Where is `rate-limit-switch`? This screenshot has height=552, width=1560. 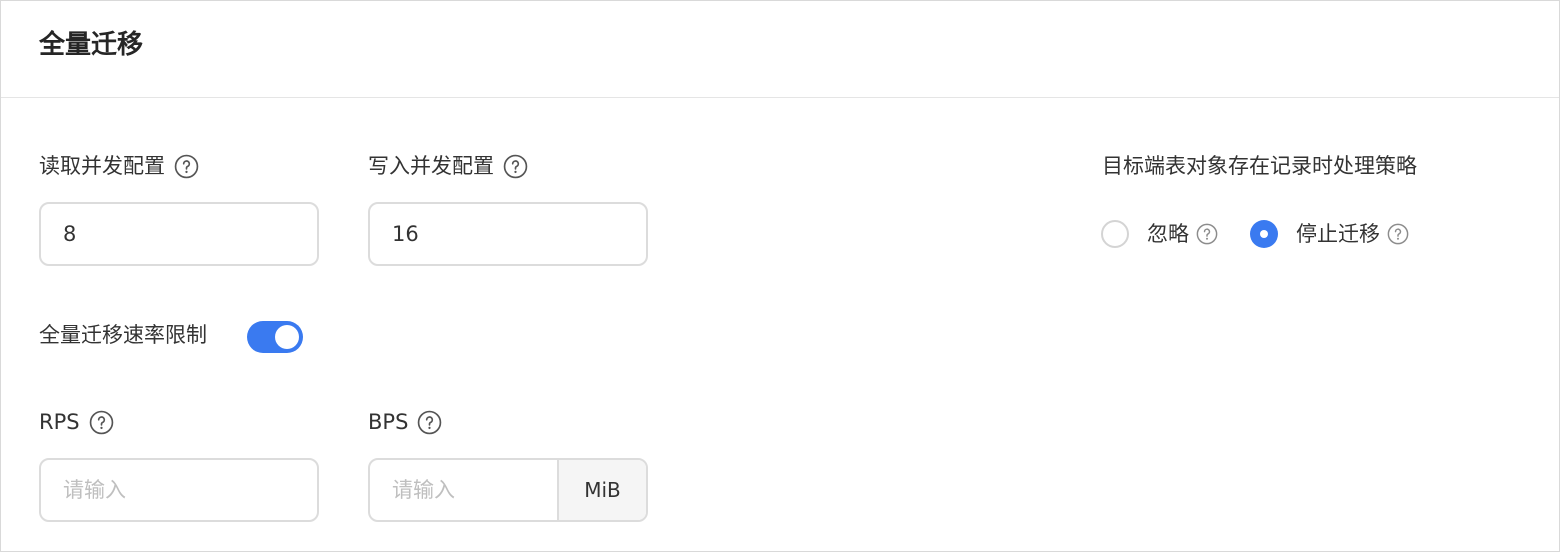 rate-limit-switch is located at coordinates (275, 337).